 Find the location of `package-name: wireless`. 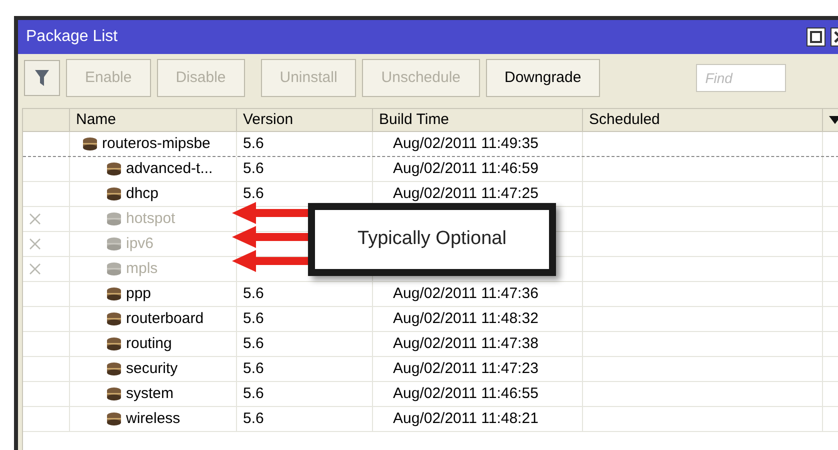

package-name: wireless is located at coordinates (153, 418).